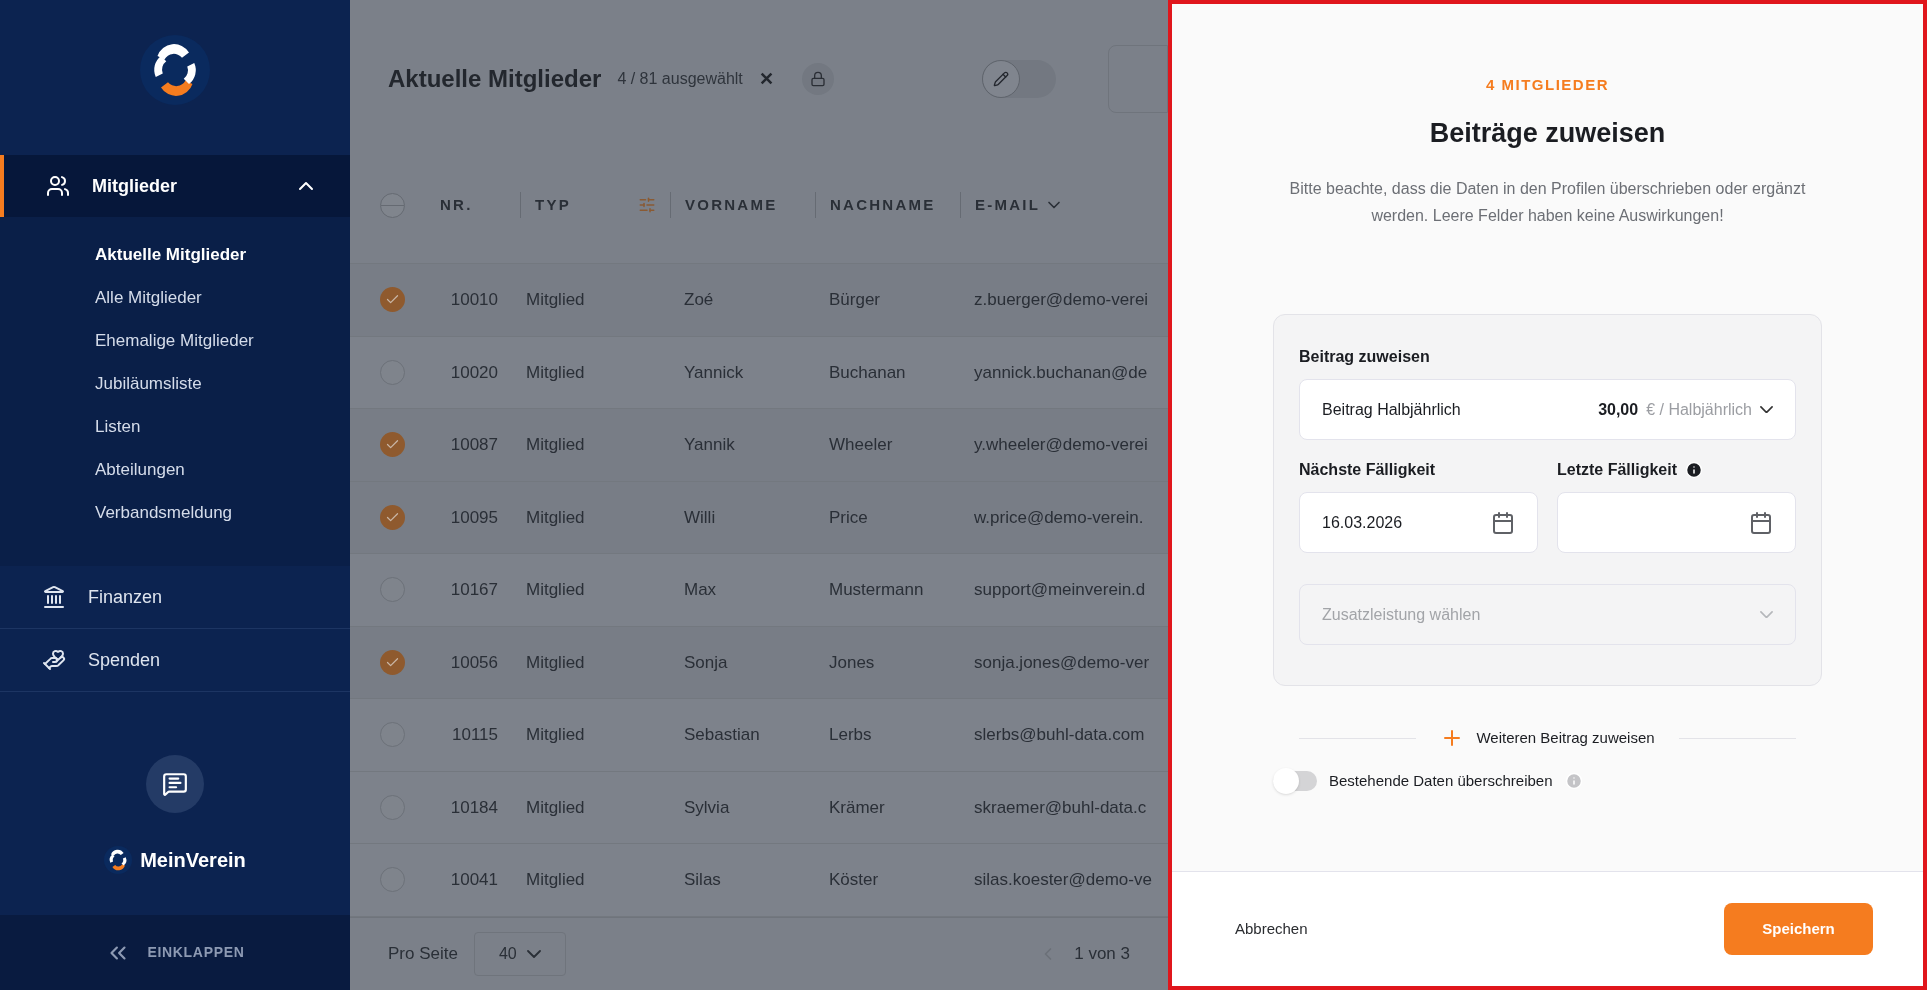 The height and width of the screenshot is (990, 1927). Describe the element at coordinates (474, 590) in the screenshot. I see `table-cell: 10167` at that location.